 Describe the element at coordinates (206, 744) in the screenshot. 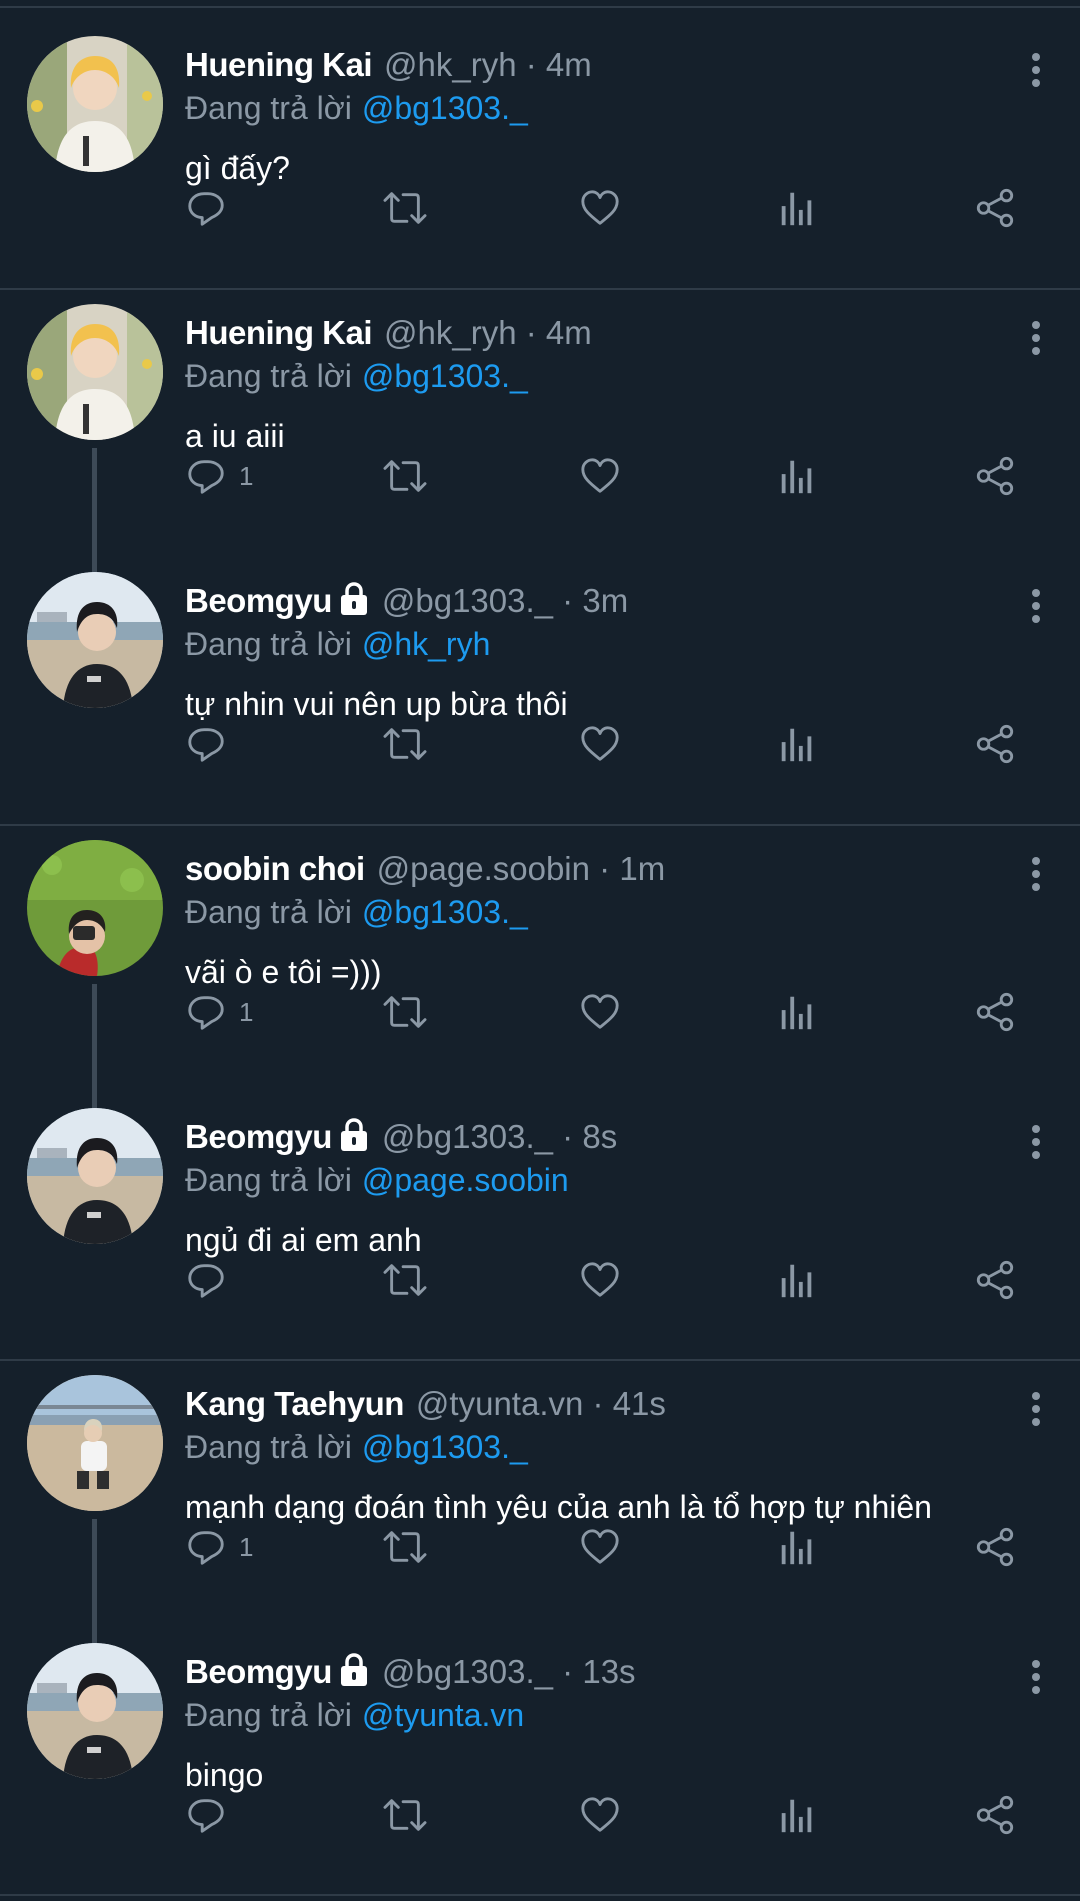

I see `reply-icon` at that location.